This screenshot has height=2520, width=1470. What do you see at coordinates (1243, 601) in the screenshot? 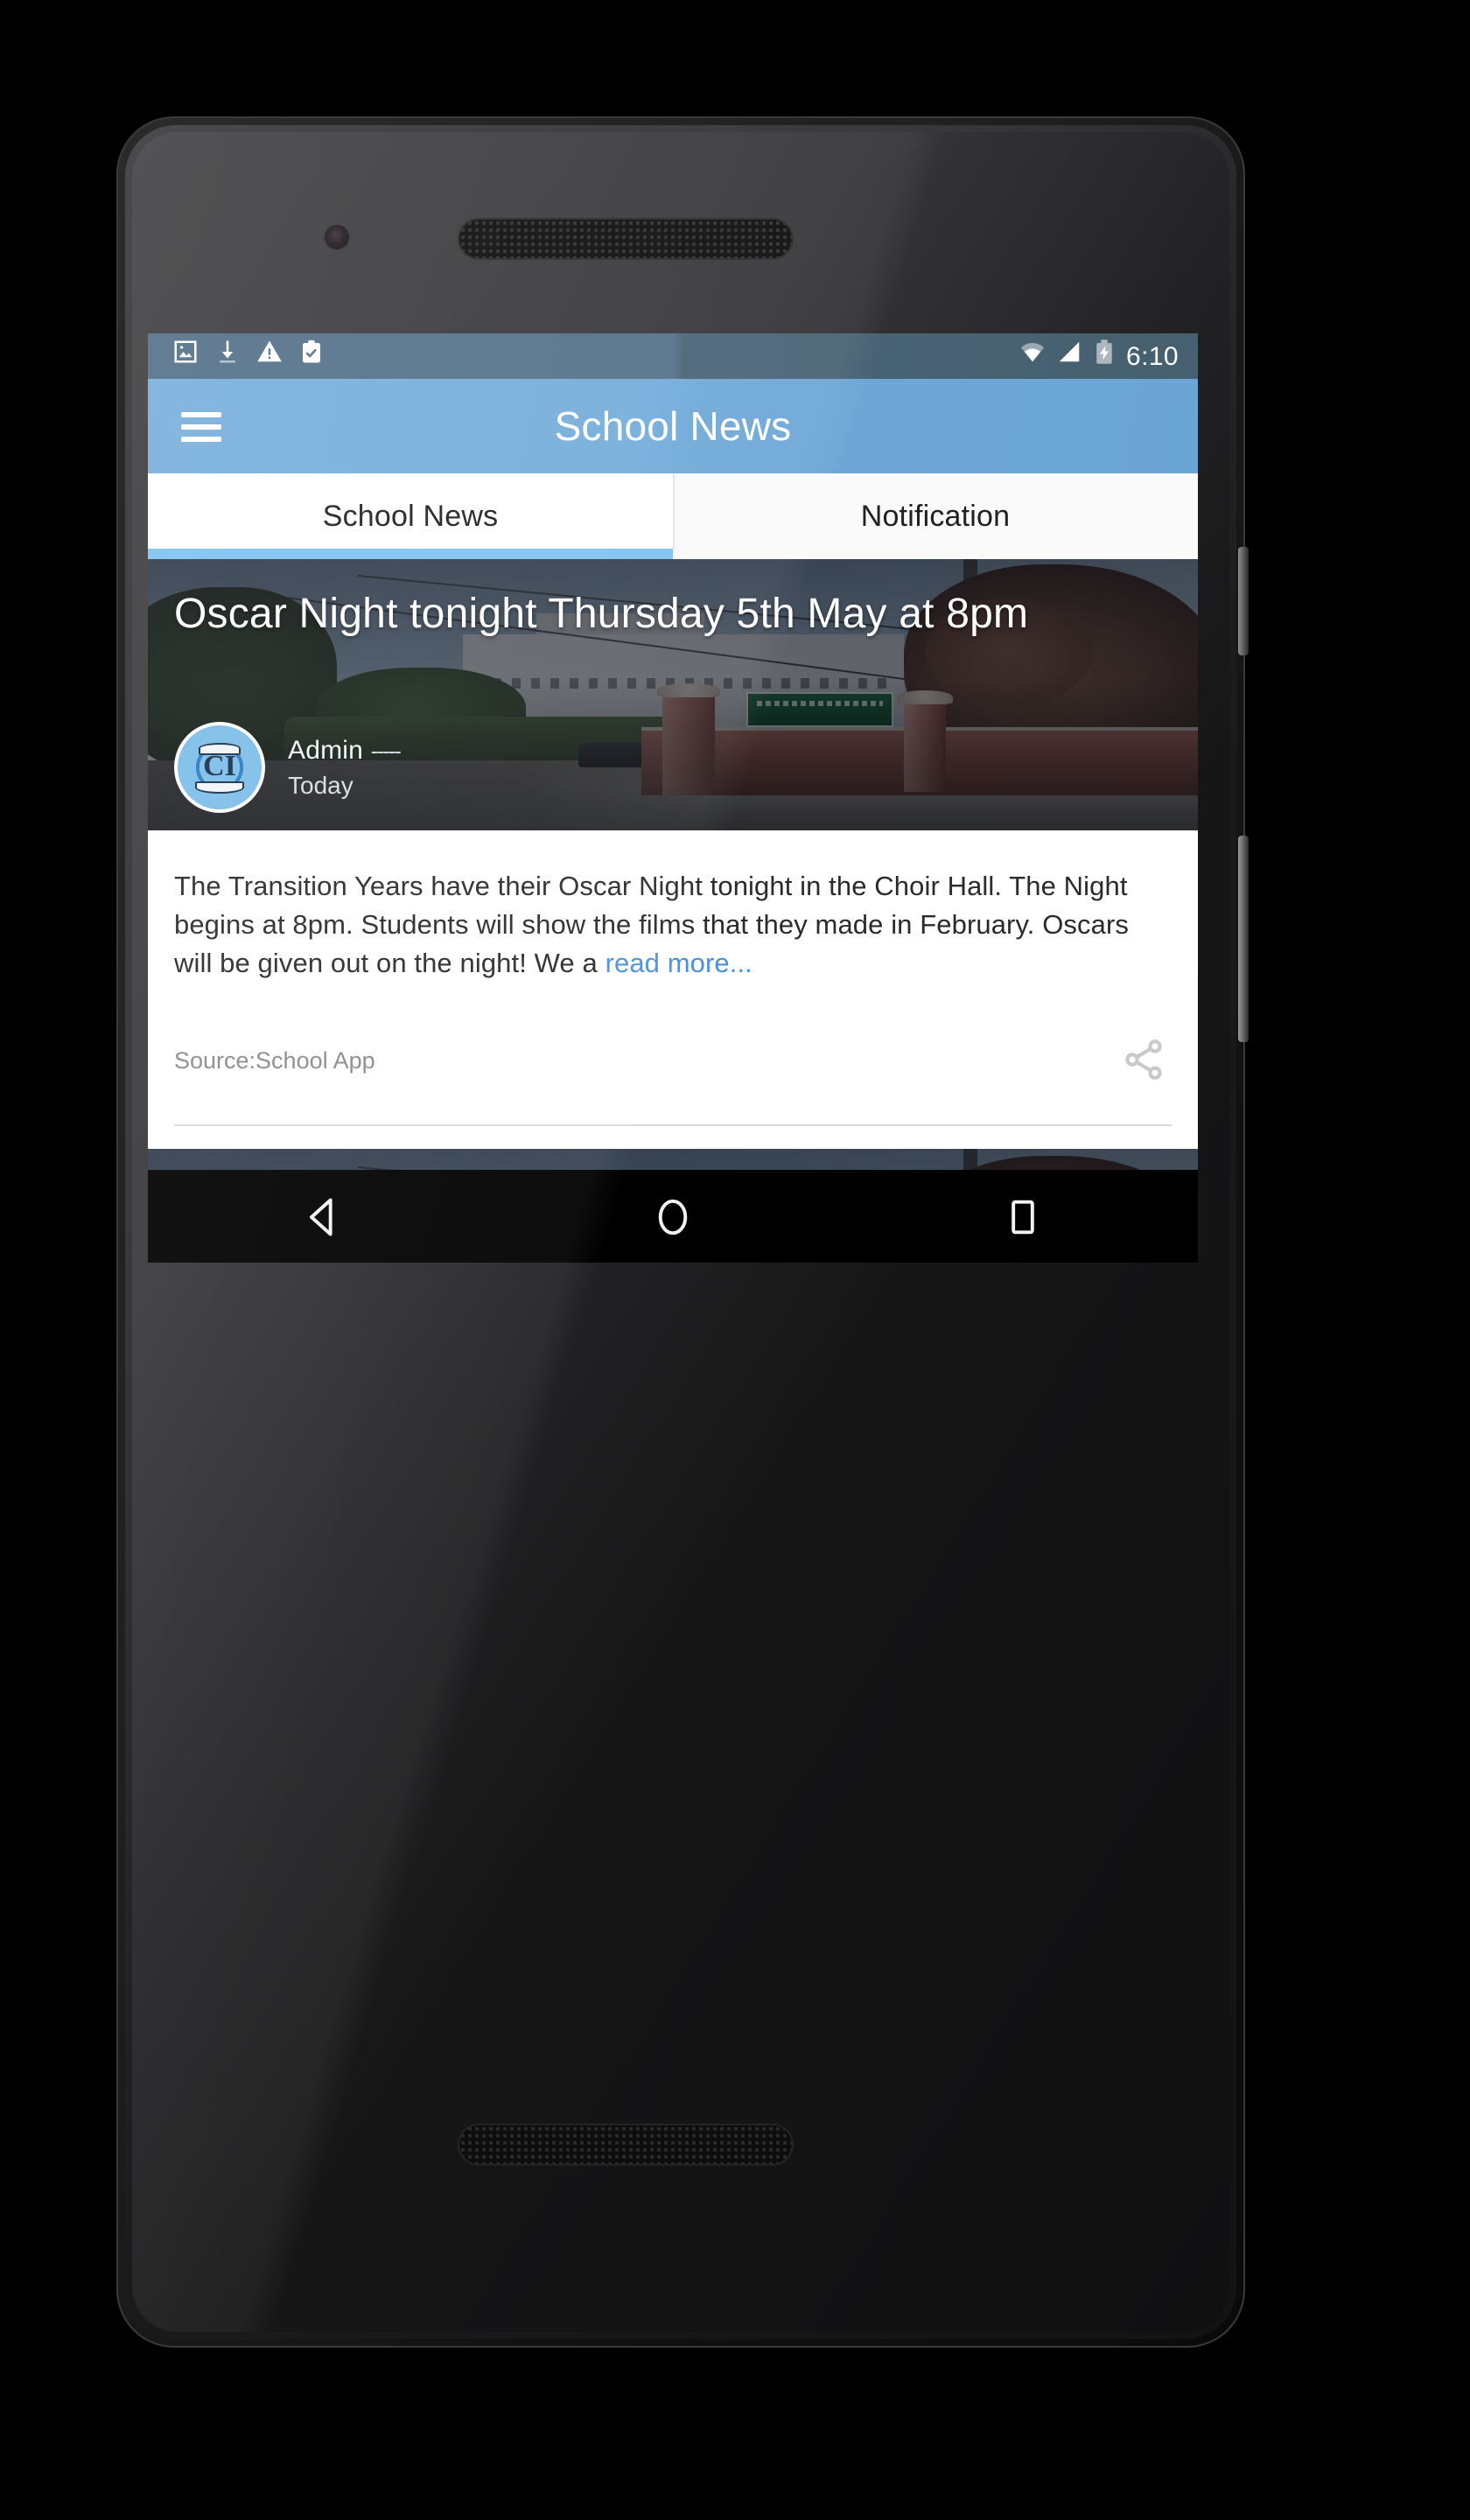
I see `power-button` at bounding box center [1243, 601].